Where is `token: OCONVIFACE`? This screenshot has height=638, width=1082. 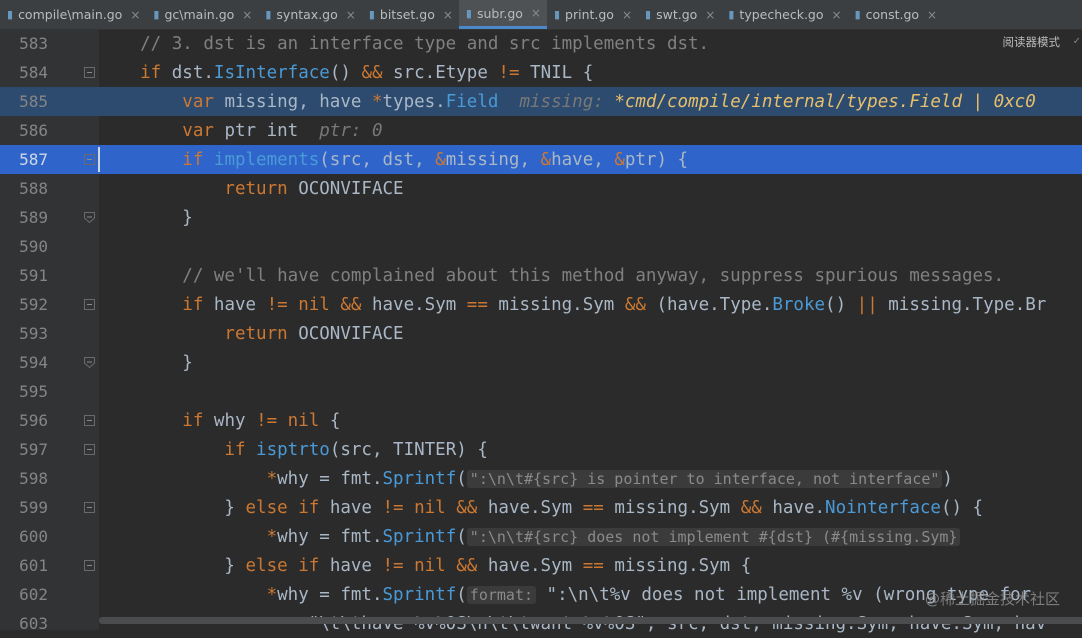 token: OCONVIFACE is located at coordinates (351, 188).